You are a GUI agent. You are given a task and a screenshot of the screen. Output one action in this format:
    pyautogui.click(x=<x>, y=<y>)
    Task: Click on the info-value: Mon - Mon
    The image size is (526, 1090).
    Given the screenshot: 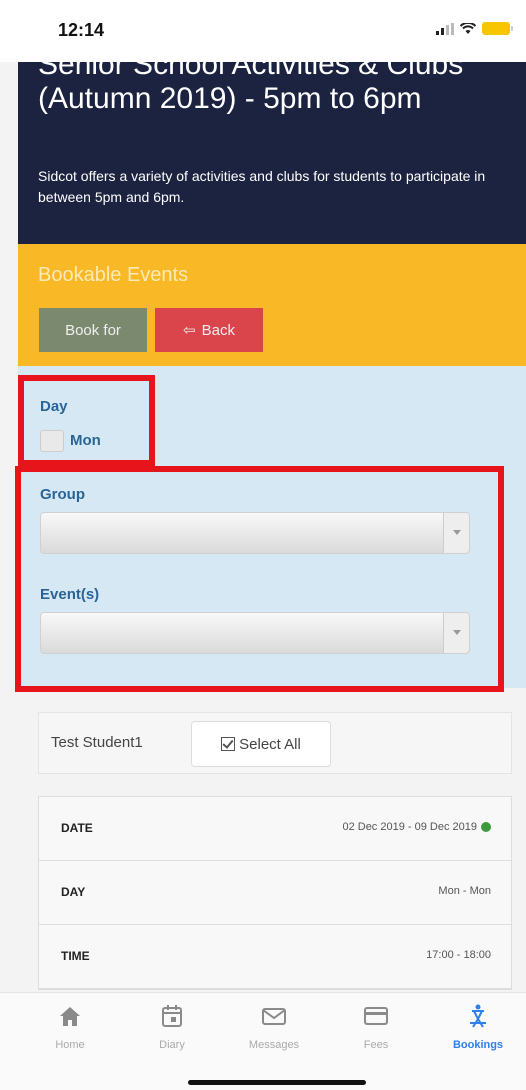 What is the action you would take?
    pyautogui.click(x=464, y=891)
    